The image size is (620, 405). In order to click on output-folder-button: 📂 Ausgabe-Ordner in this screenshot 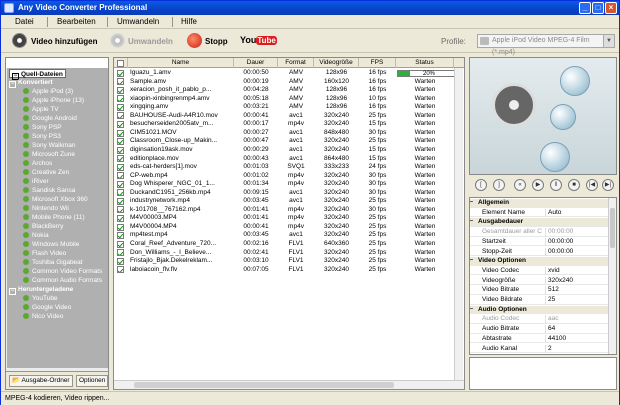, I will do `click(41, 381)`.